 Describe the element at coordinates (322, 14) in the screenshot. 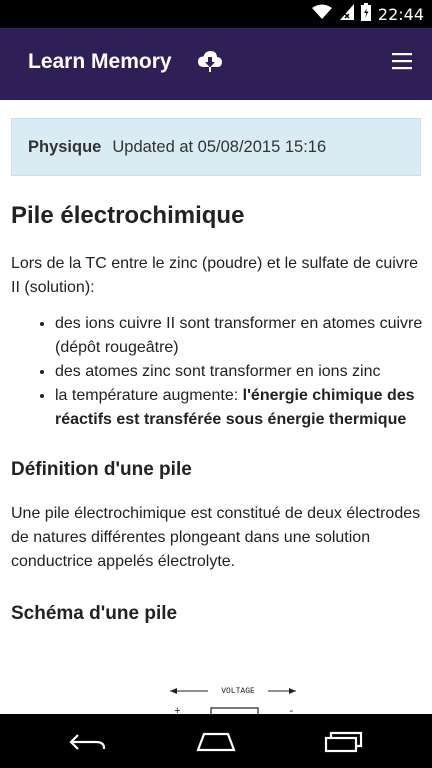

I see `wifi-icon` at that location.